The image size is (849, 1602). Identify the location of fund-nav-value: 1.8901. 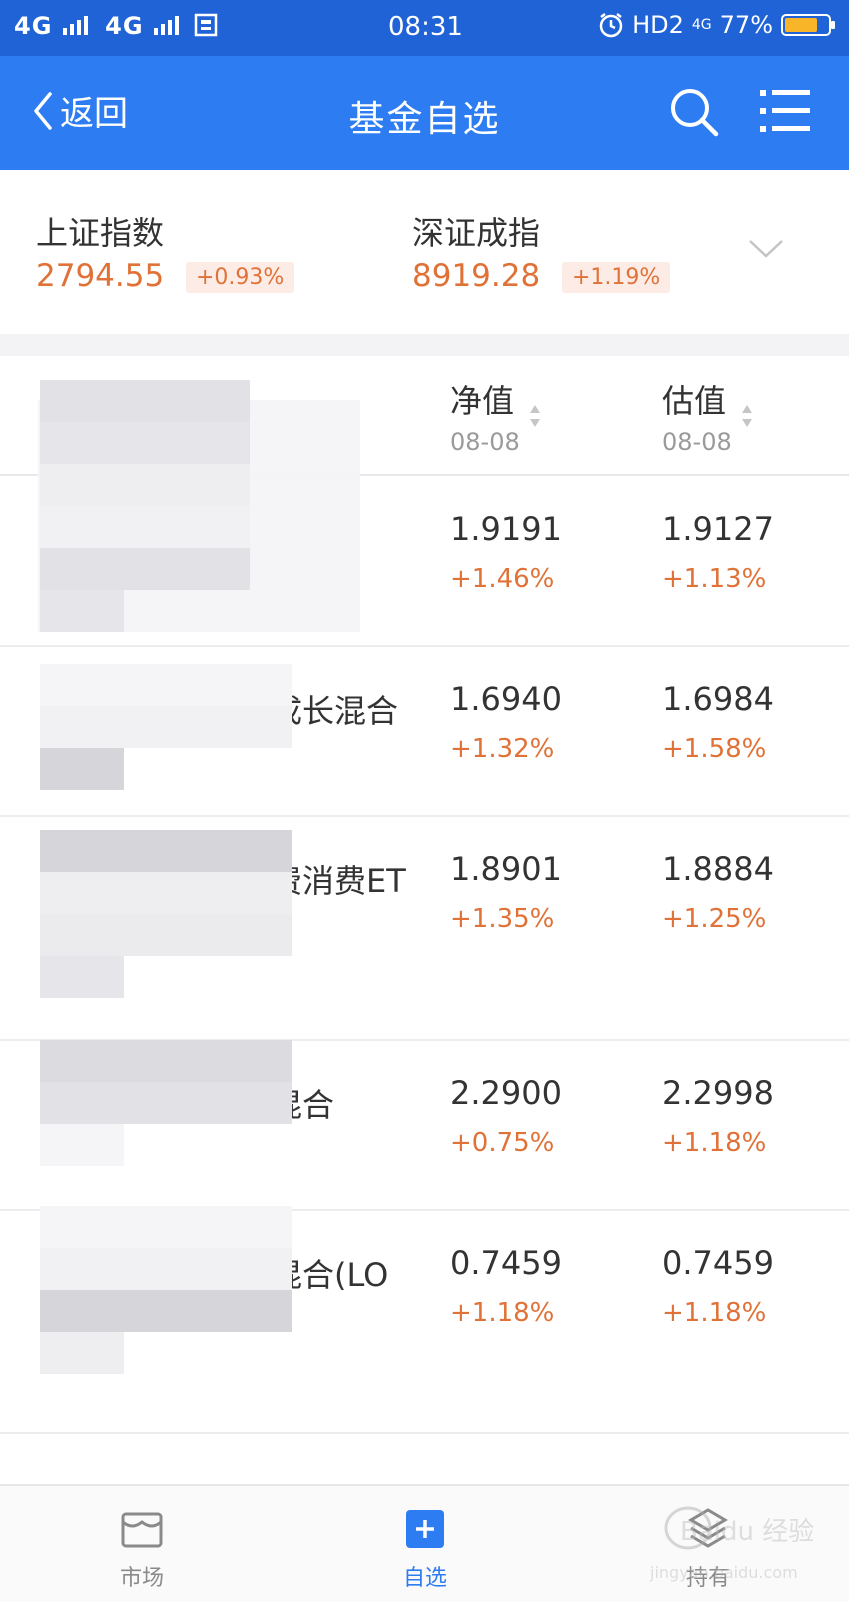
(506, 869).